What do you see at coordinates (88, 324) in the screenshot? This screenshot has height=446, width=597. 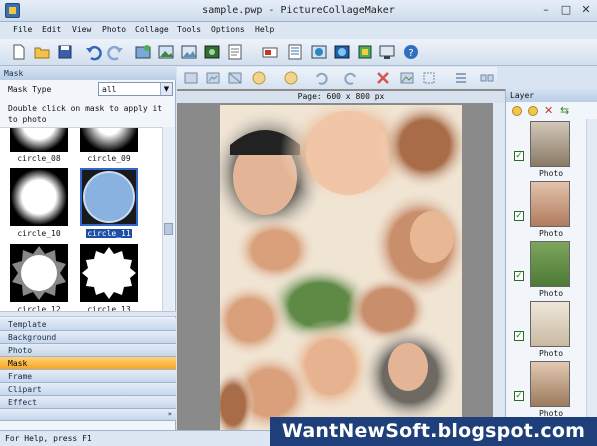 I see `section-template: Template` at bounding box center [88, 324].